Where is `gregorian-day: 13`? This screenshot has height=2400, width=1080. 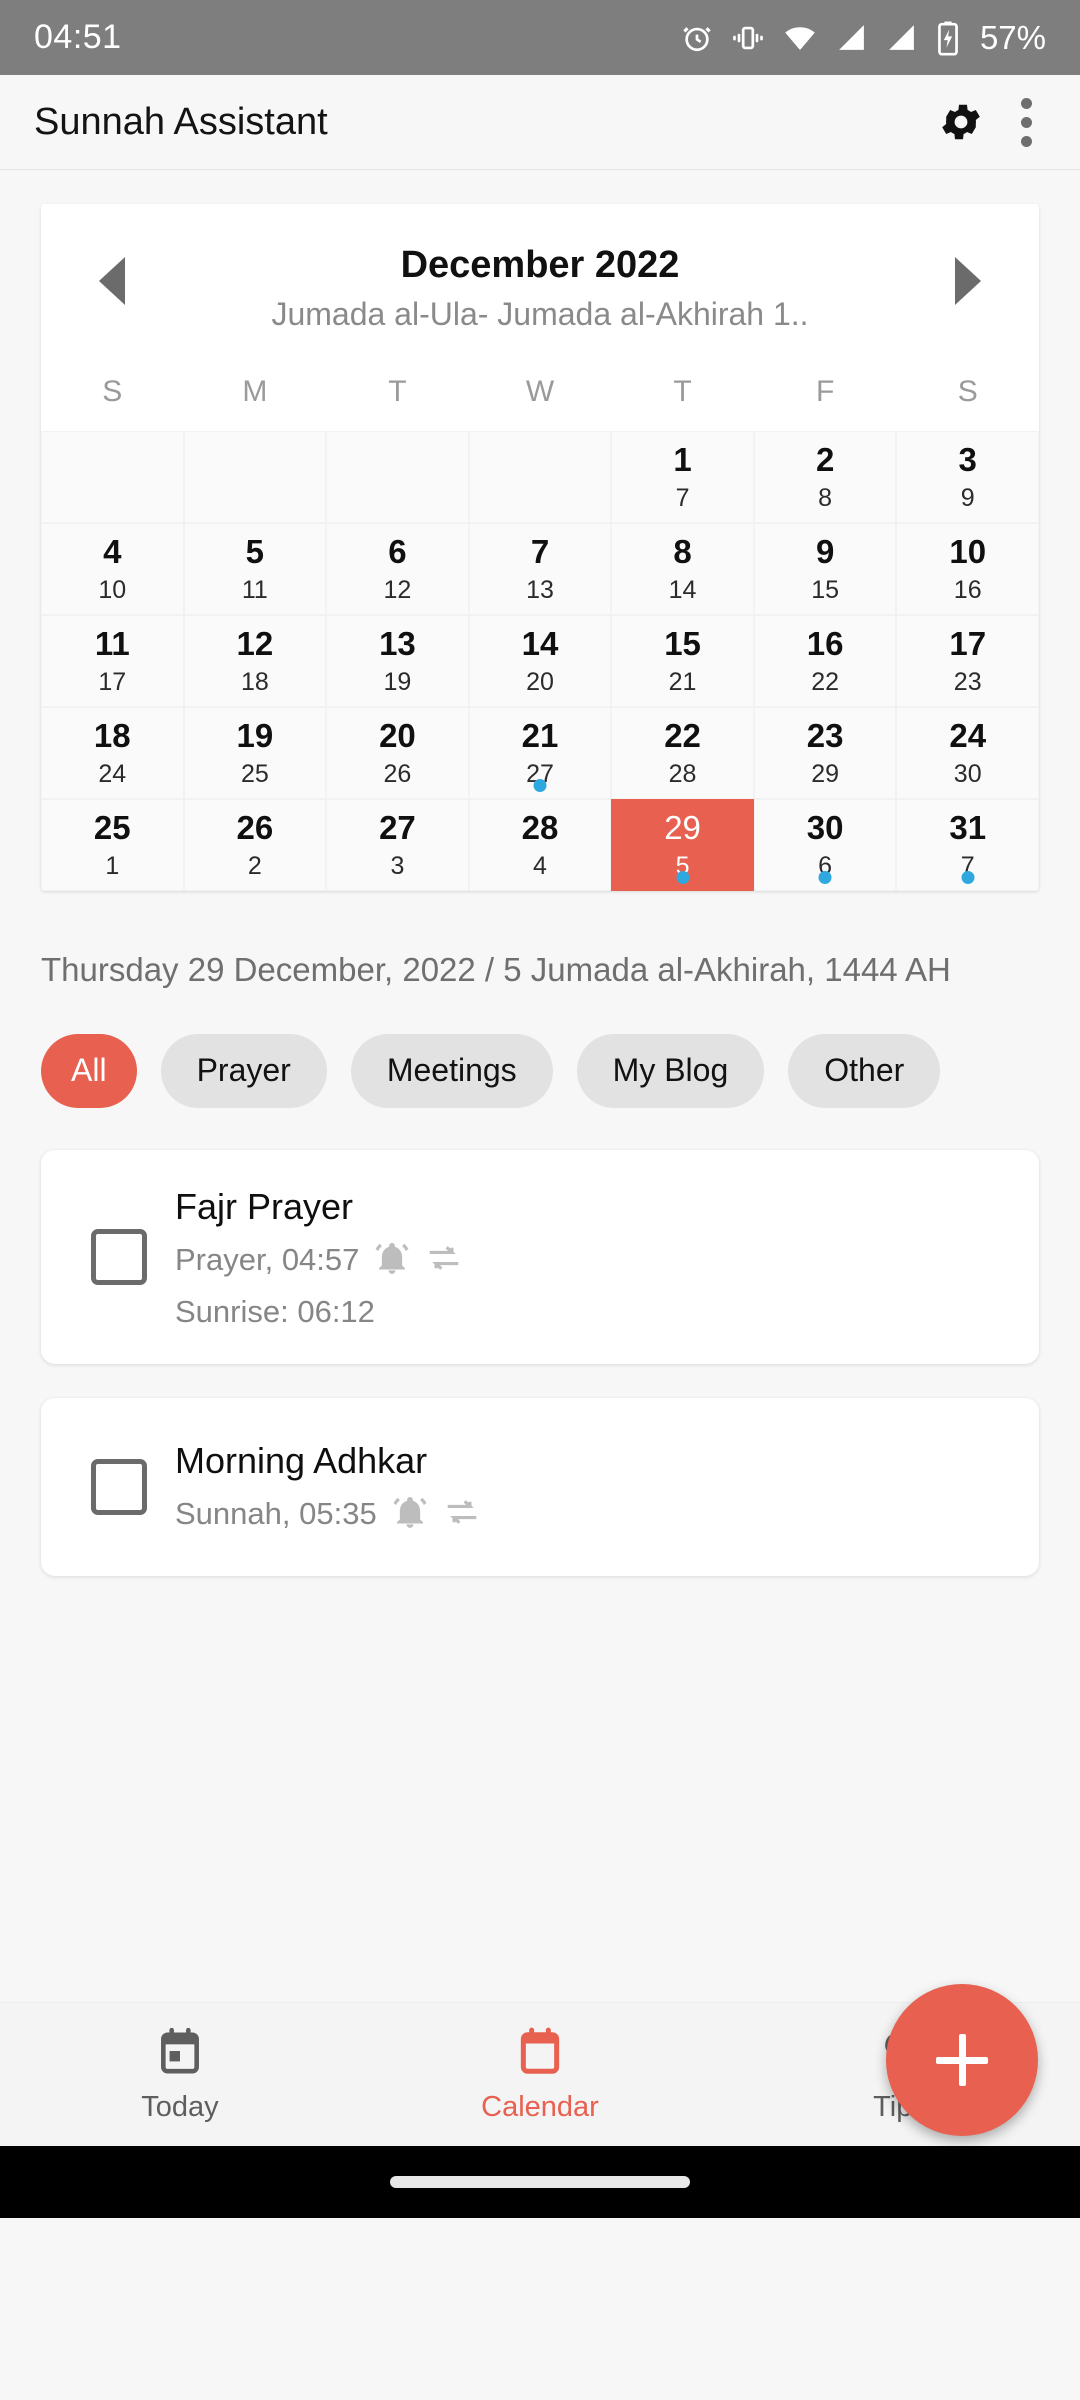 gregorian-day: 13 is located at coordinates (397, 643).